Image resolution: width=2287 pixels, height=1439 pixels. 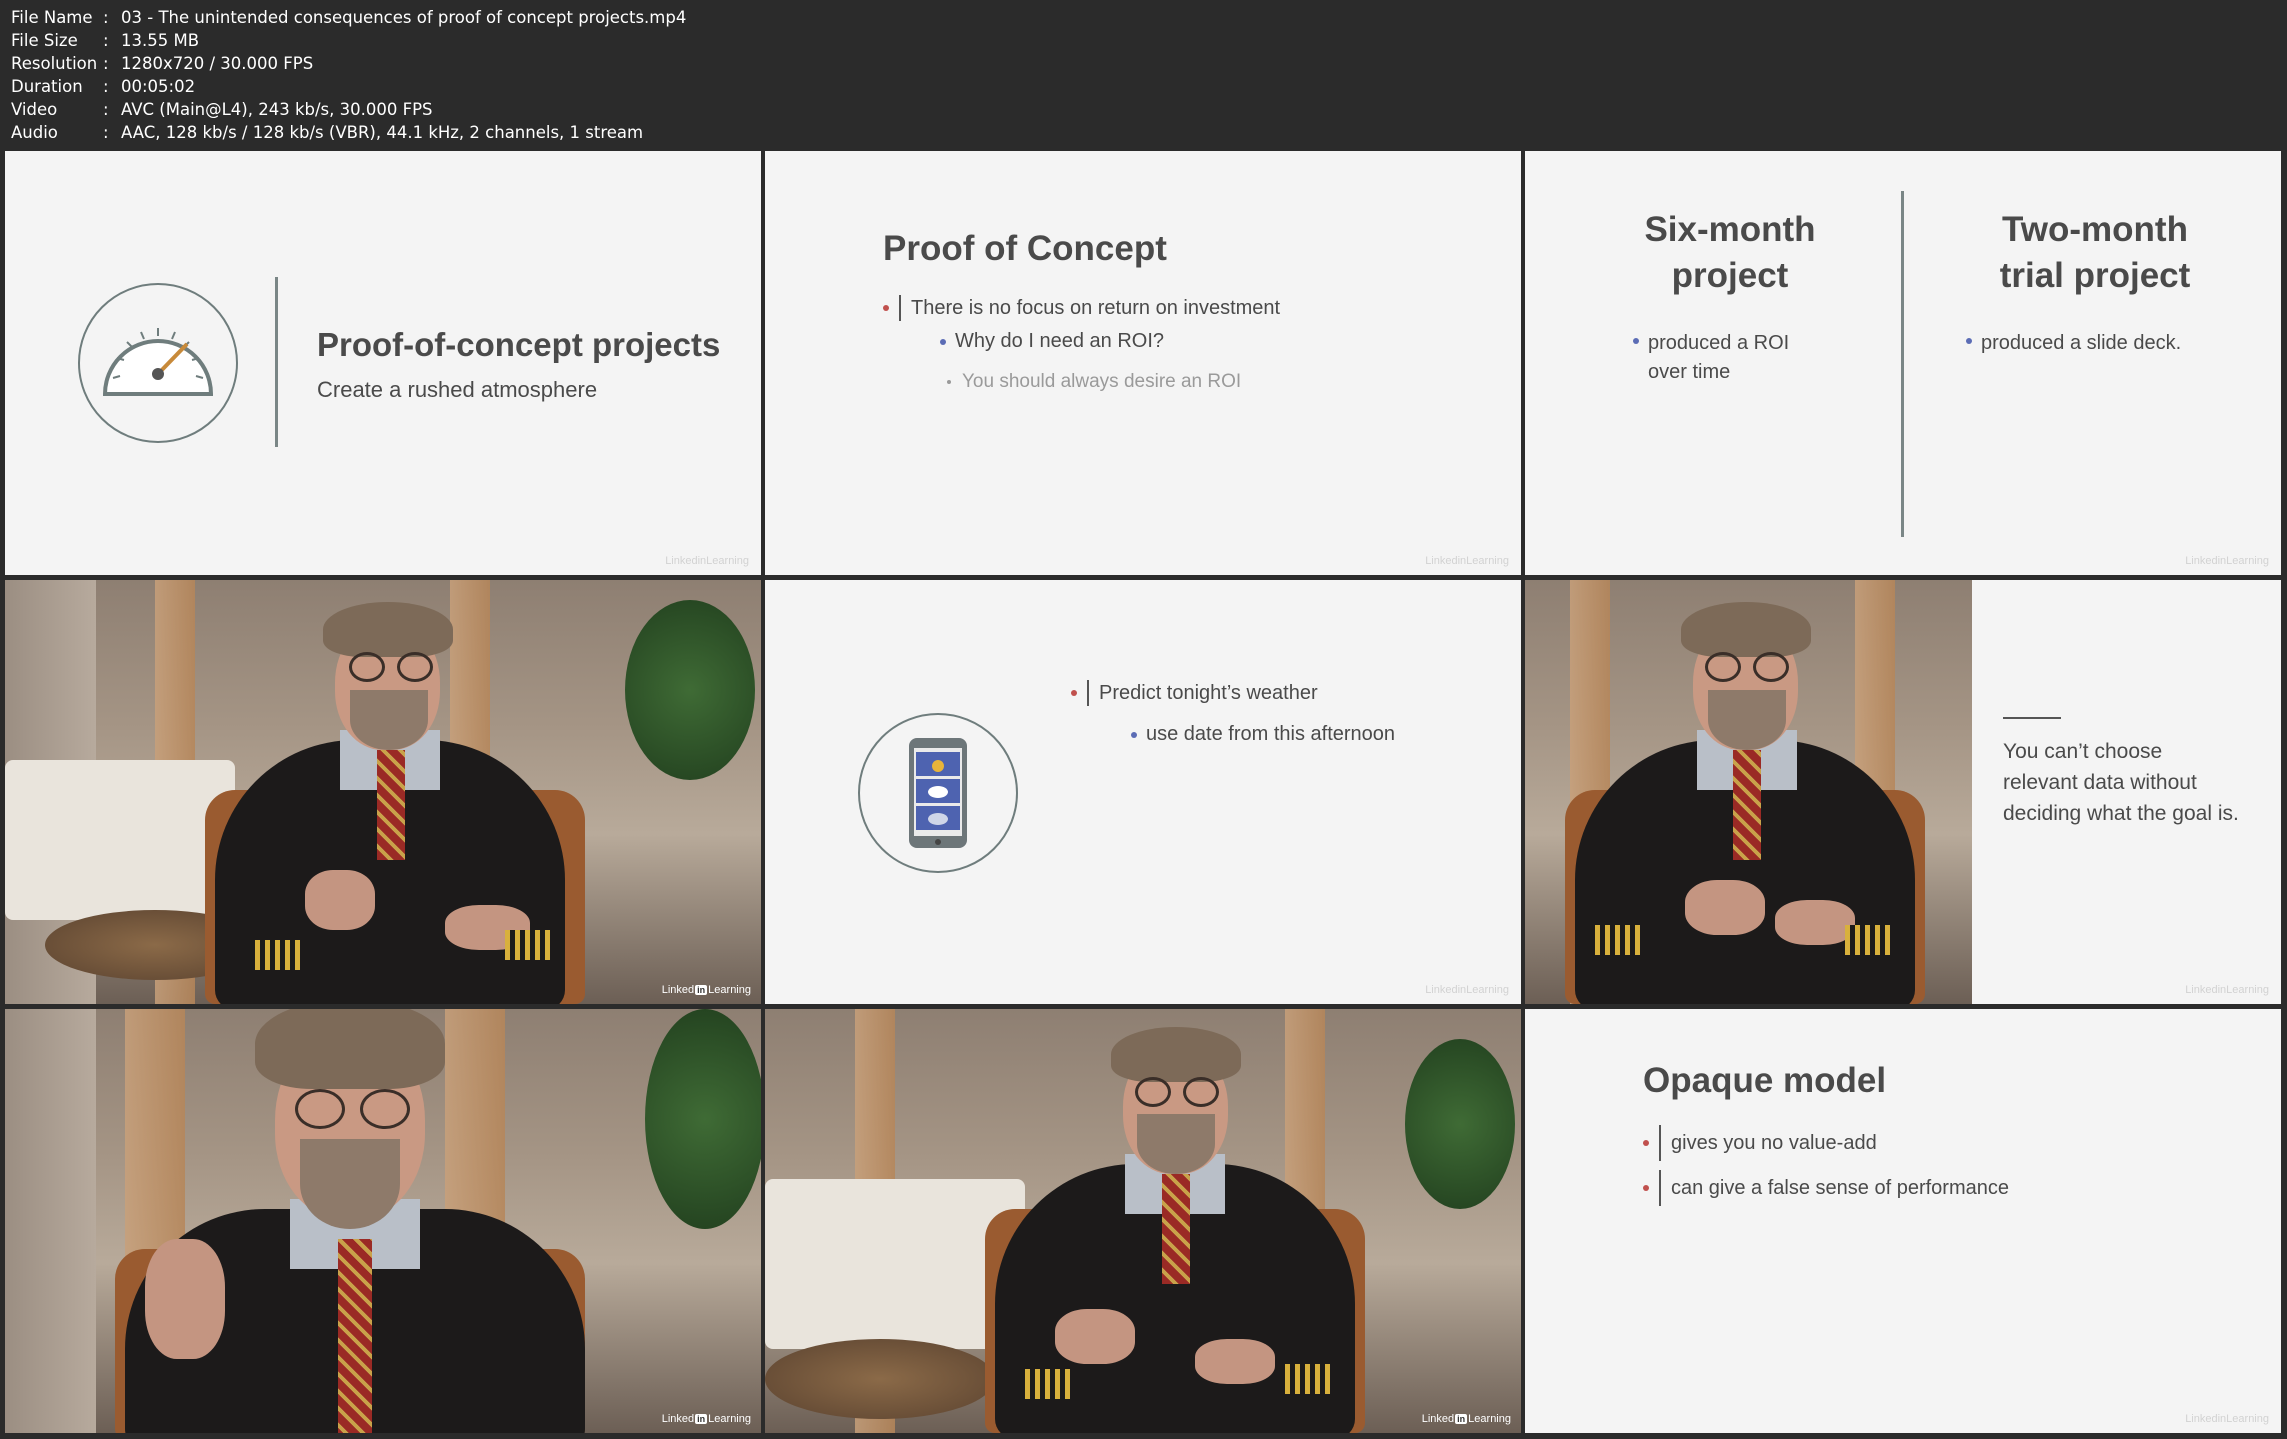 I want to click on left-bullet: produced a ROI over time, so click(x=1711, y=358).